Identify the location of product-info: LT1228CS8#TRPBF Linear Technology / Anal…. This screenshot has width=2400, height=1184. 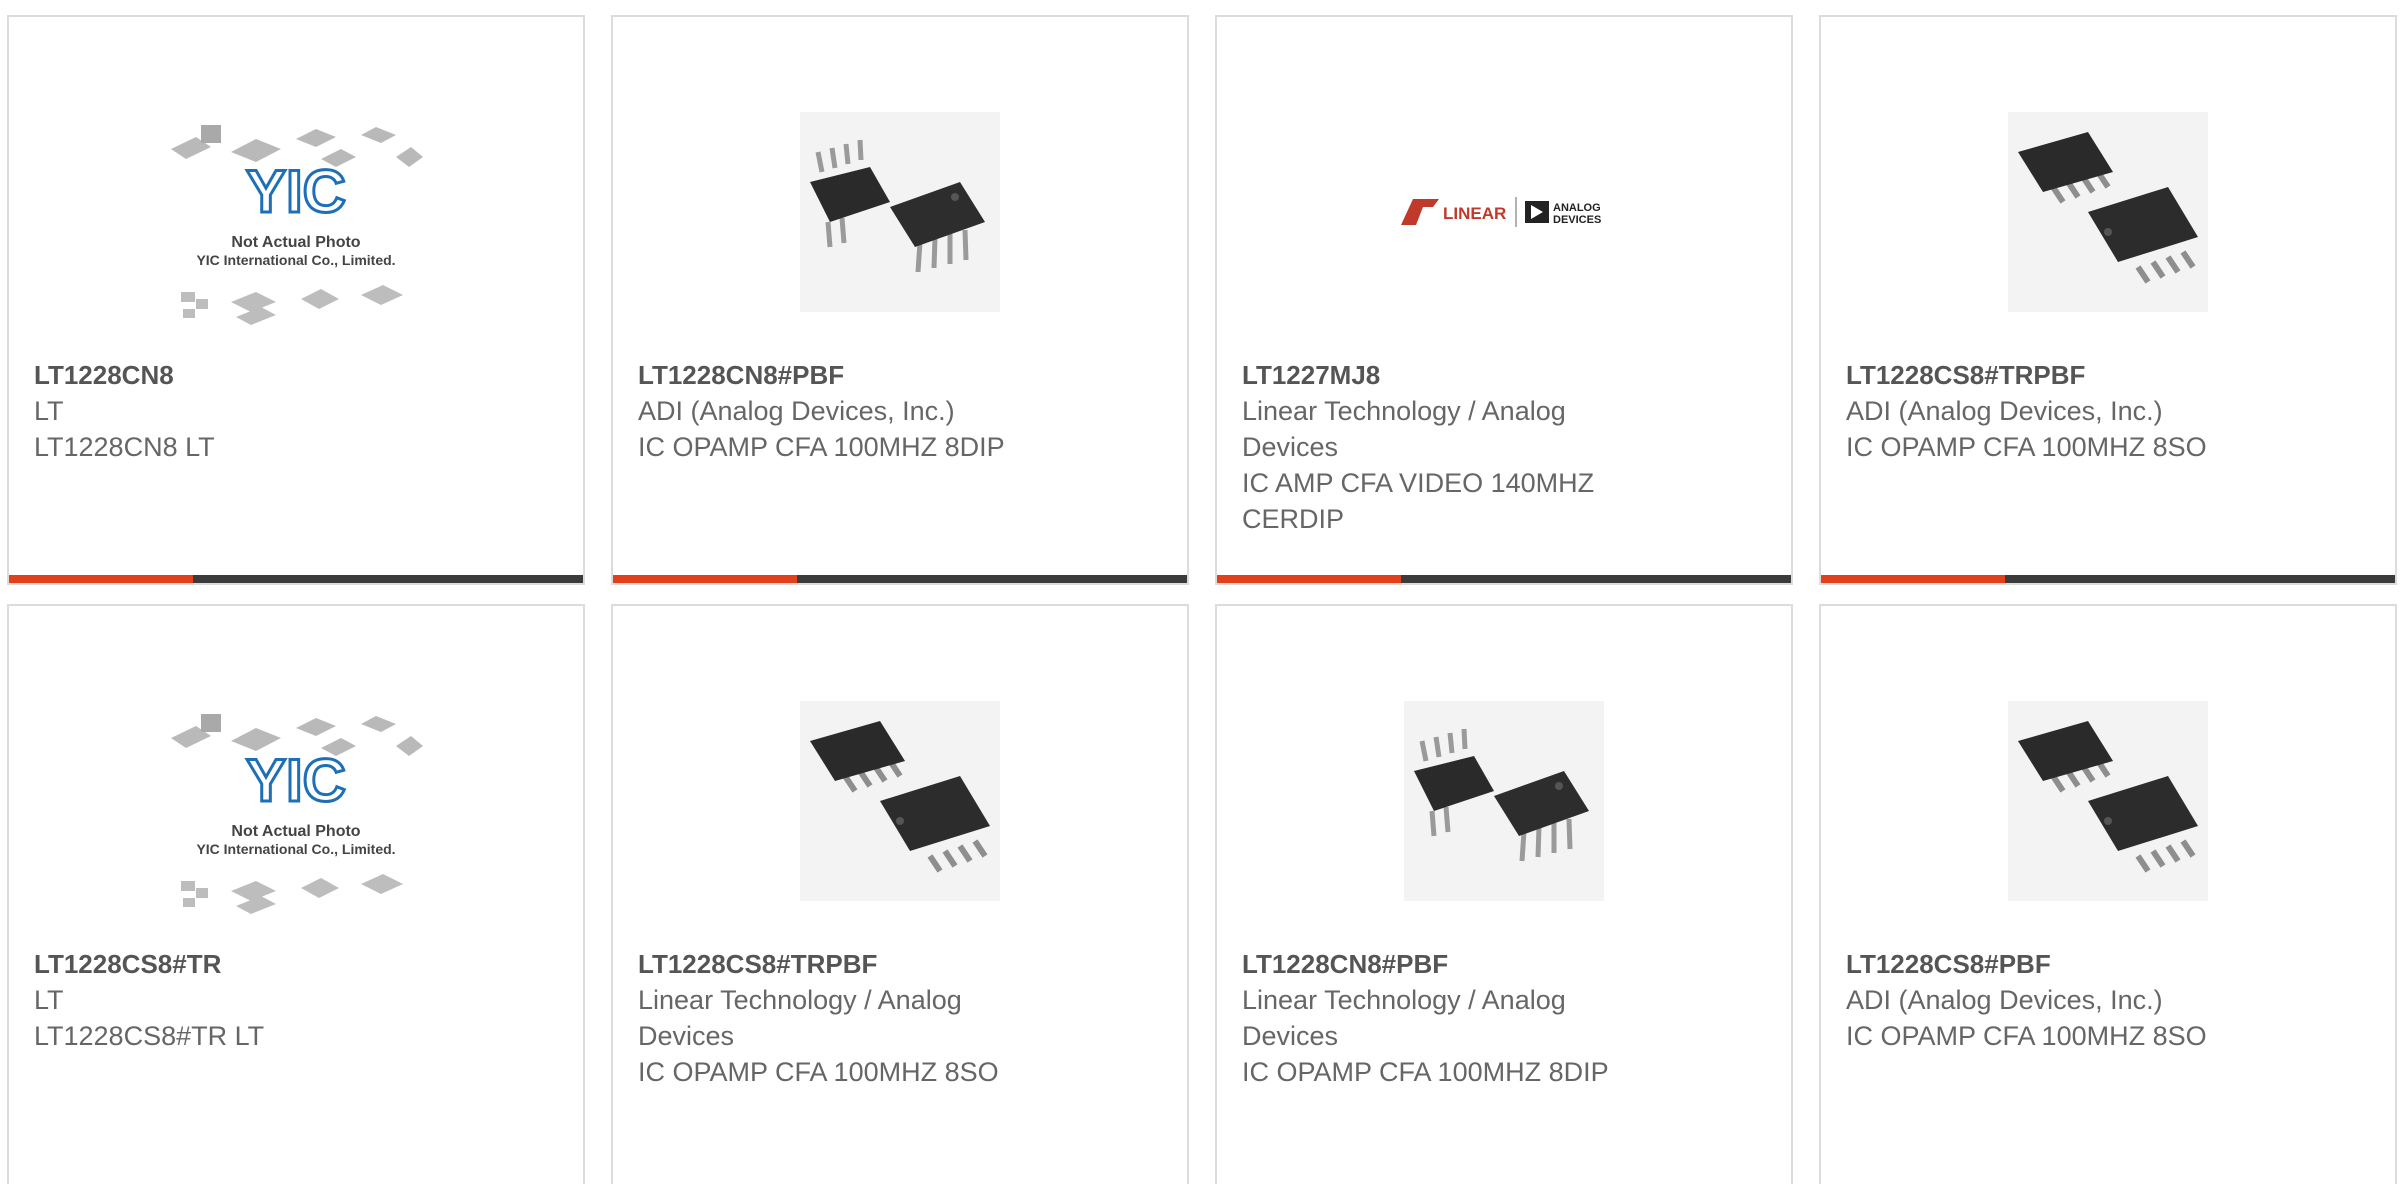
(848, 1018).